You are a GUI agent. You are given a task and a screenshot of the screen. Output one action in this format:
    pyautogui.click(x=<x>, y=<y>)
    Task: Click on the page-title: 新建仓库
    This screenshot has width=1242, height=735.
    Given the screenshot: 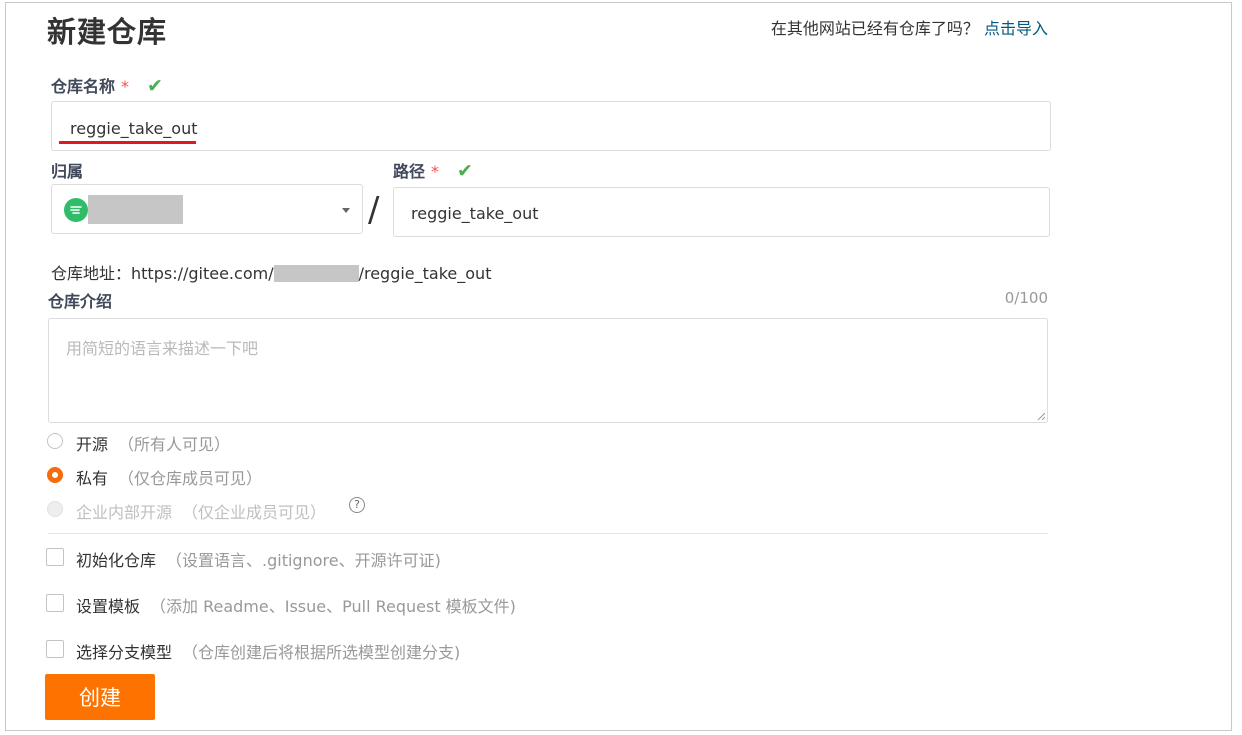 What is the action you would take?
    pyautogui.click(x=107, y=32)
    